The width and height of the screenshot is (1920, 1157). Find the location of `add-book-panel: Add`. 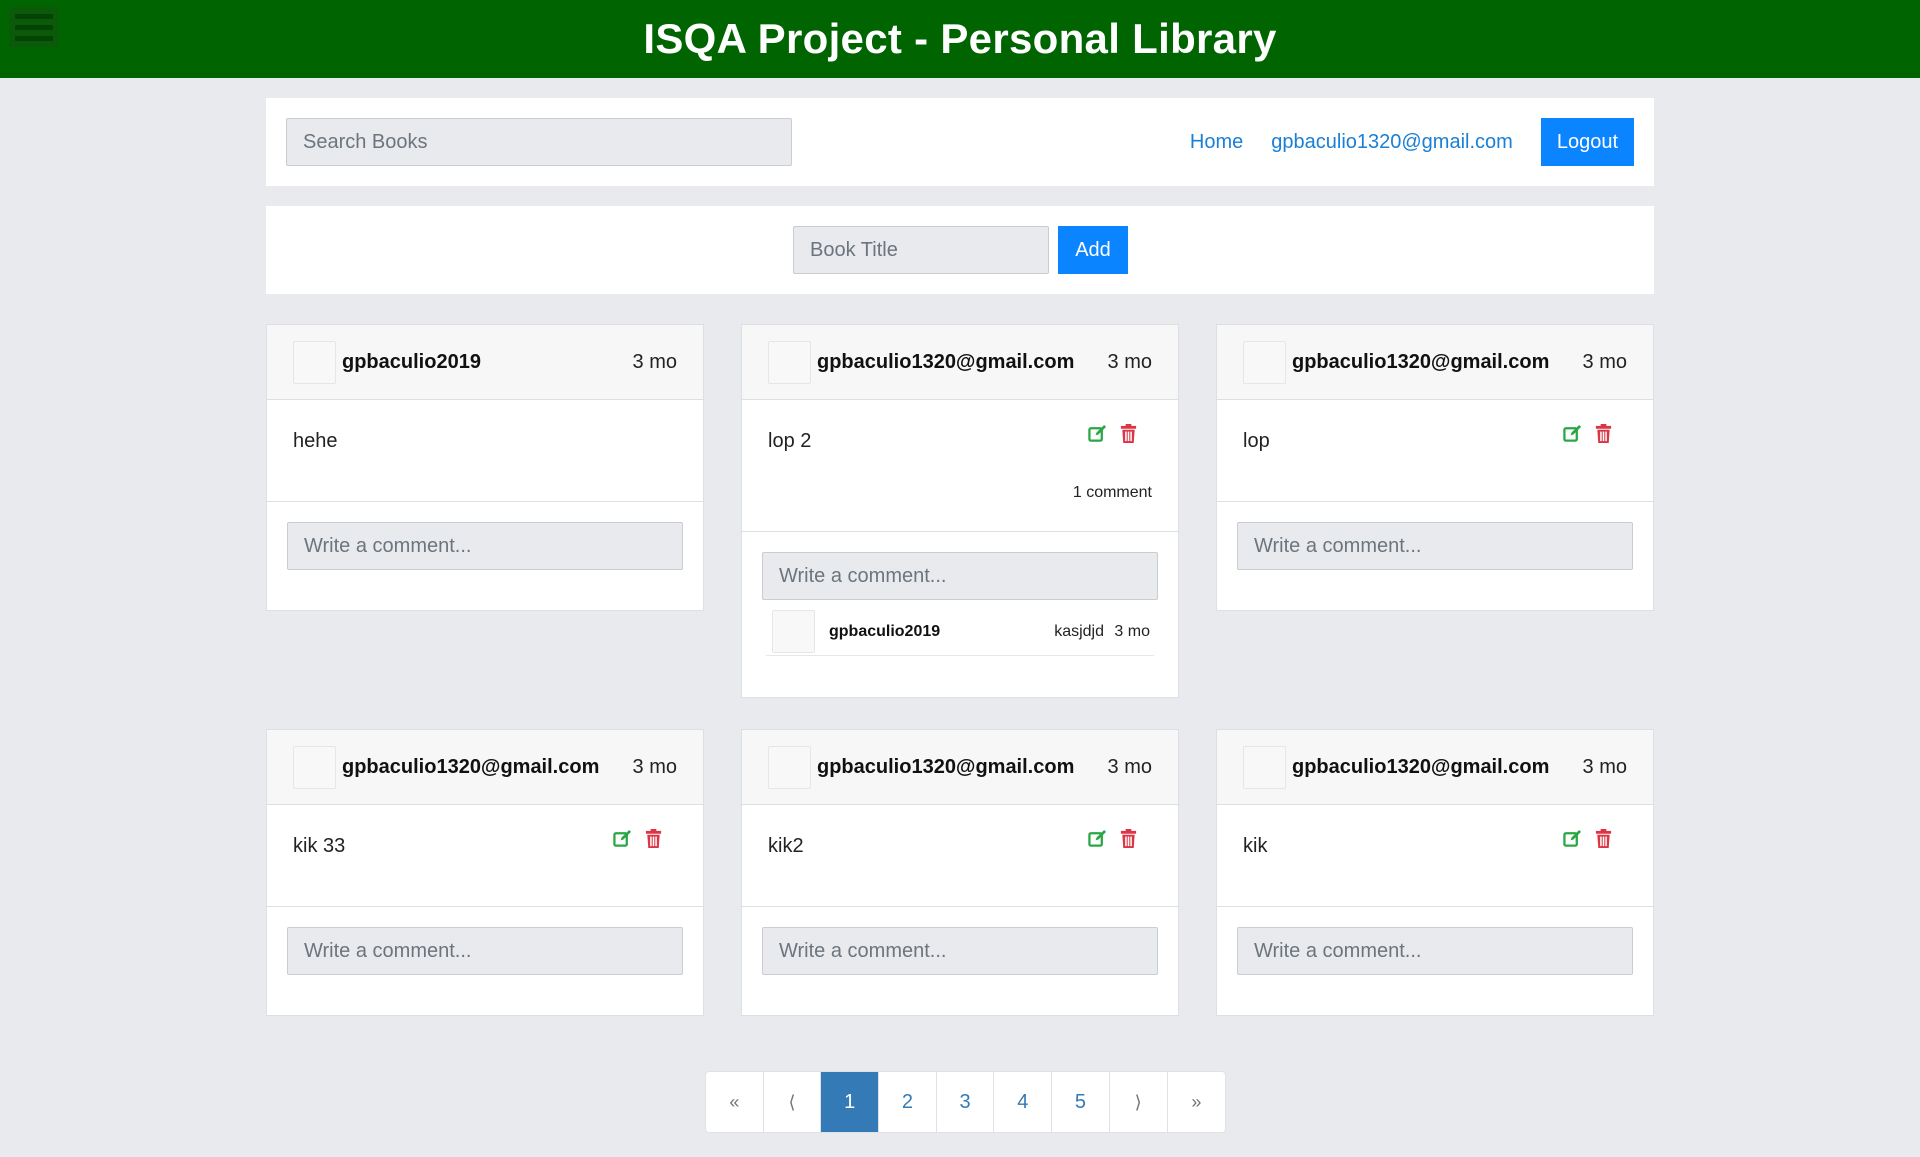

add-book-panel: Add is located at coordinates (960, 250).